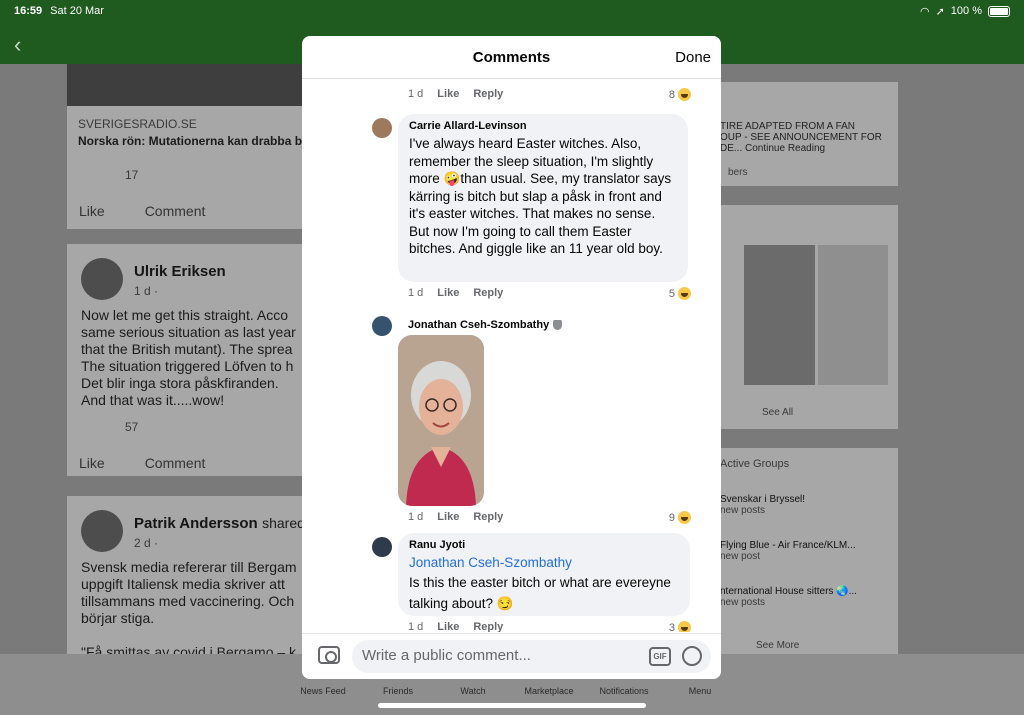 The height and width of the screenshot is (715, 1024). Describe the element at coordinates (329, 655) in the screenshot. I see `camera-icon` at that location.